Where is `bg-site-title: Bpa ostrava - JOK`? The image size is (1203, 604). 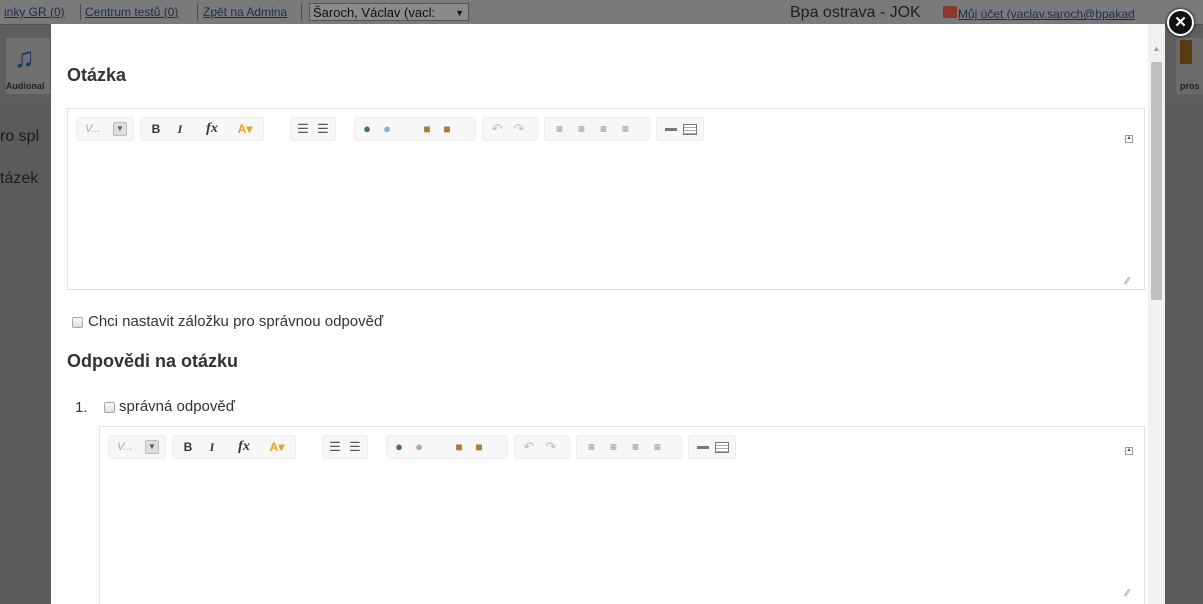
bg-site-title: Bpa ostrava - JOK is located at coordinates (855, 13).